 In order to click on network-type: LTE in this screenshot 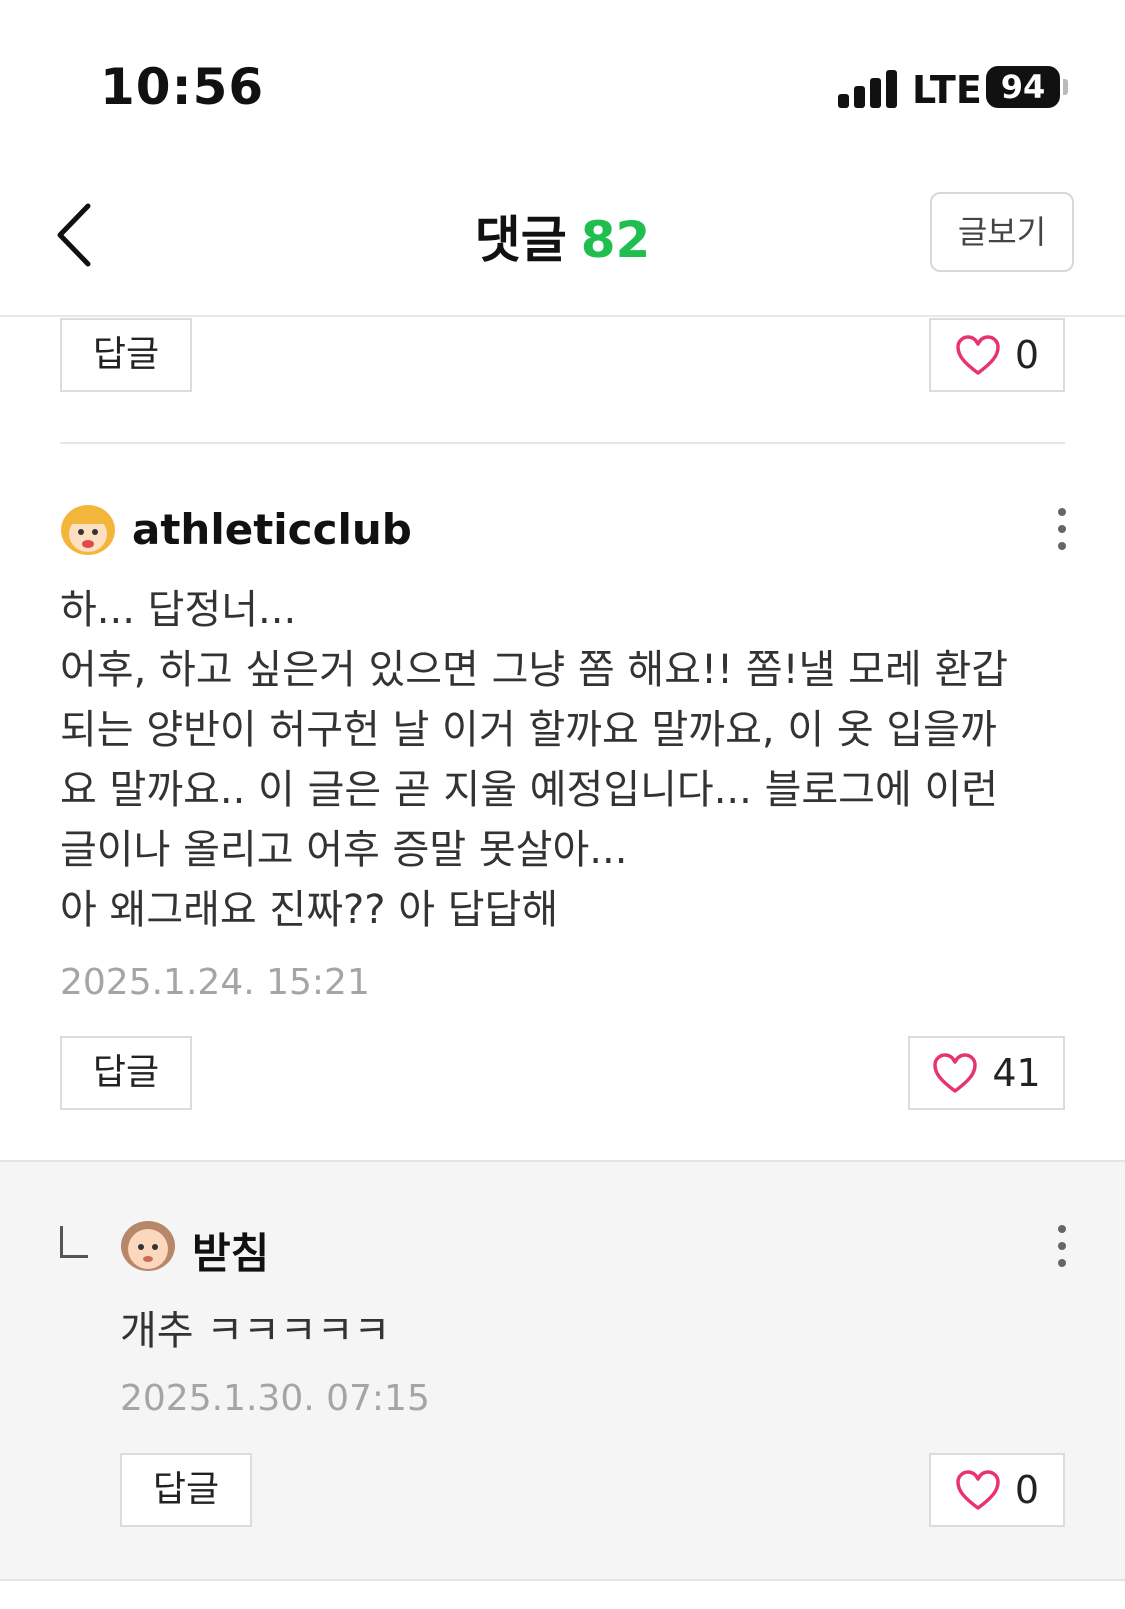, I will do `click(947, 90)`.